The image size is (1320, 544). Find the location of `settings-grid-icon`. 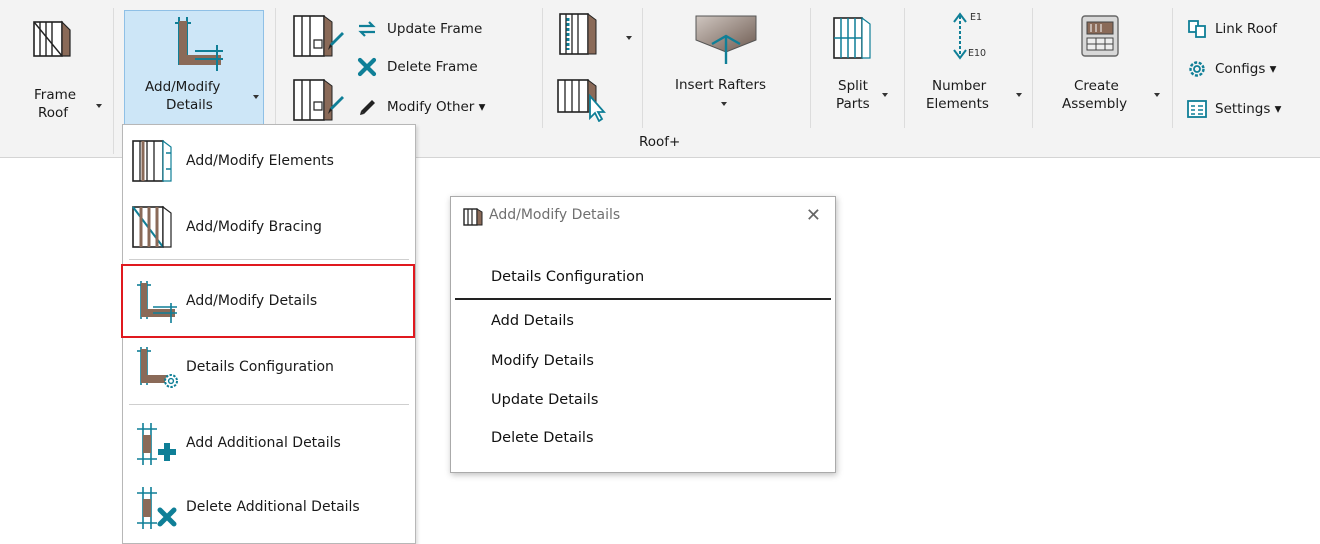

settings-grid-icon is located at coordinates (1197, 109).